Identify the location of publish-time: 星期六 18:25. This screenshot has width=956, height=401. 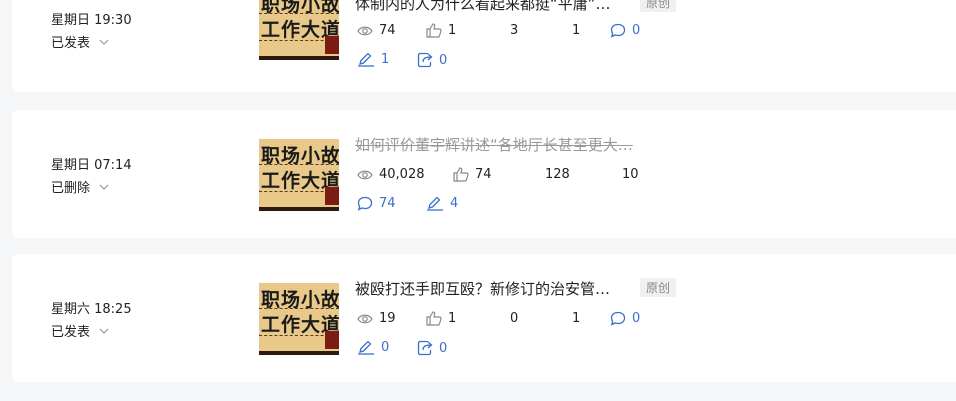
(91, 309).